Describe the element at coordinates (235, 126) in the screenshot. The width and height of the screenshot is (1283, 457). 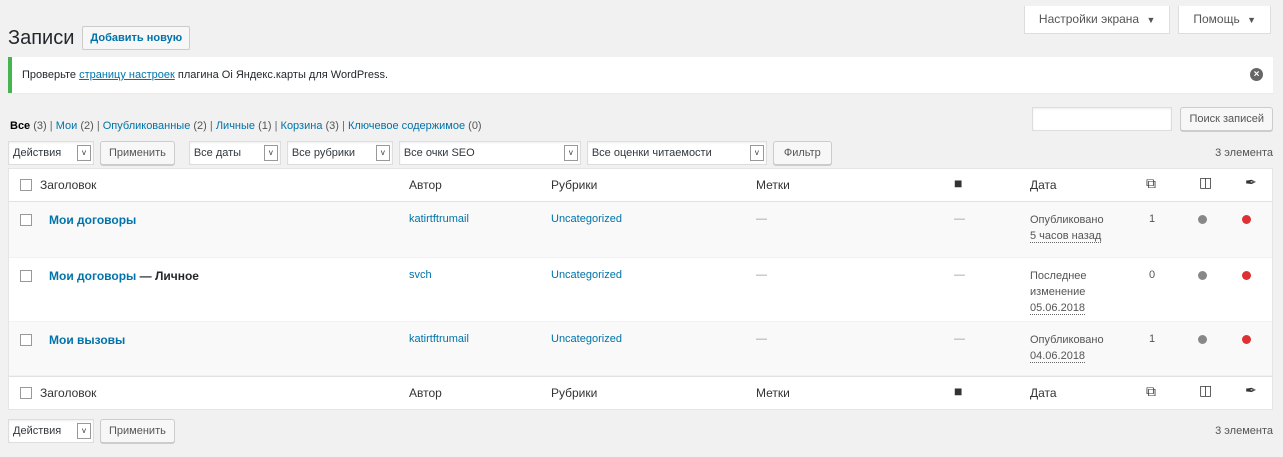
I see `filter-private: Личные` at that location.